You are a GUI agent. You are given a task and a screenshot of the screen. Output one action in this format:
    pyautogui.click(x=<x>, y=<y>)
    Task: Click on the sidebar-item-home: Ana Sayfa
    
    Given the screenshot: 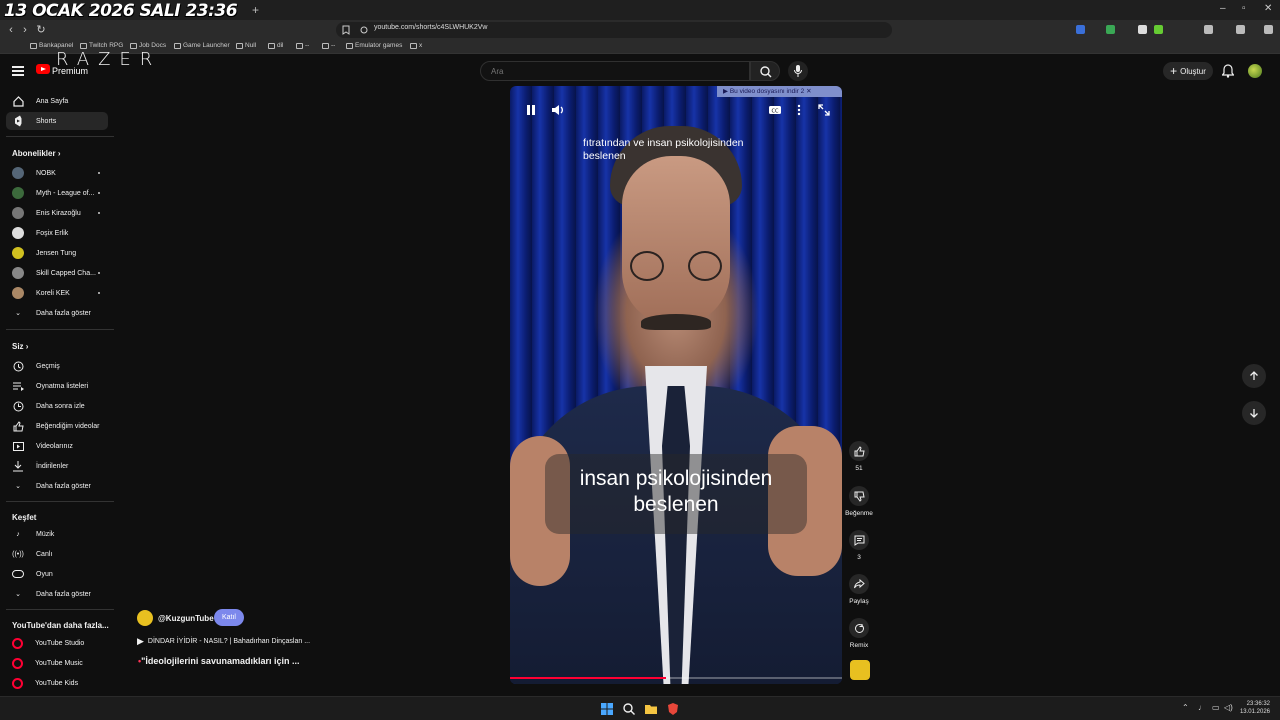 What is the action you would take?
    pyautogui.click(x=57, y=101)
    